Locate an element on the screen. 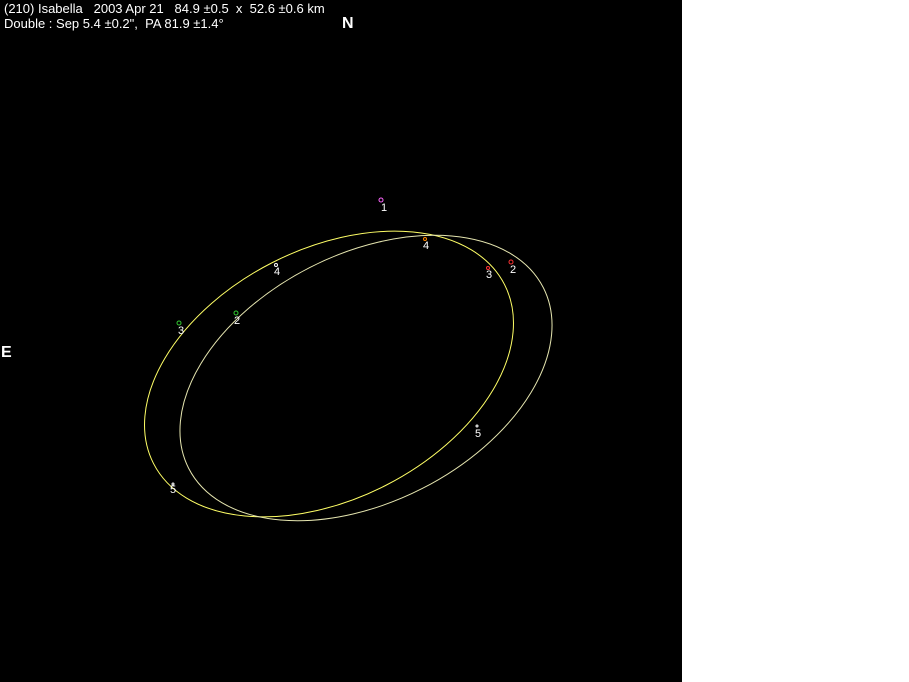 This screenshot has height=682, width=909. marker-3b: 3 is located at coordinates (180, 328).